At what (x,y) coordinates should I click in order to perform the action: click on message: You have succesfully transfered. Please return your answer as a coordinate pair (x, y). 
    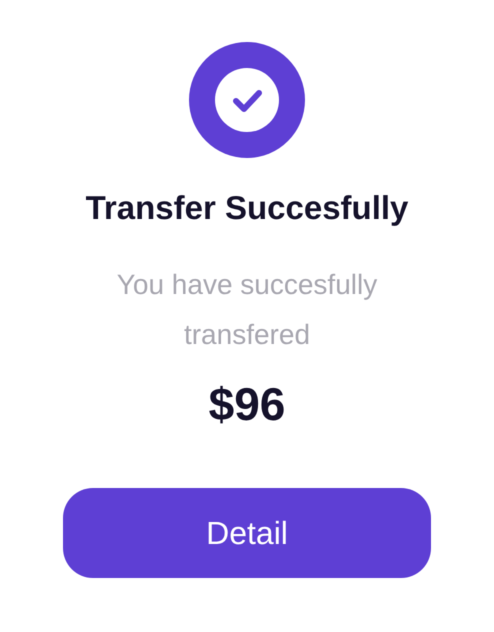
    Looking at the image, I should click on (247, 310).